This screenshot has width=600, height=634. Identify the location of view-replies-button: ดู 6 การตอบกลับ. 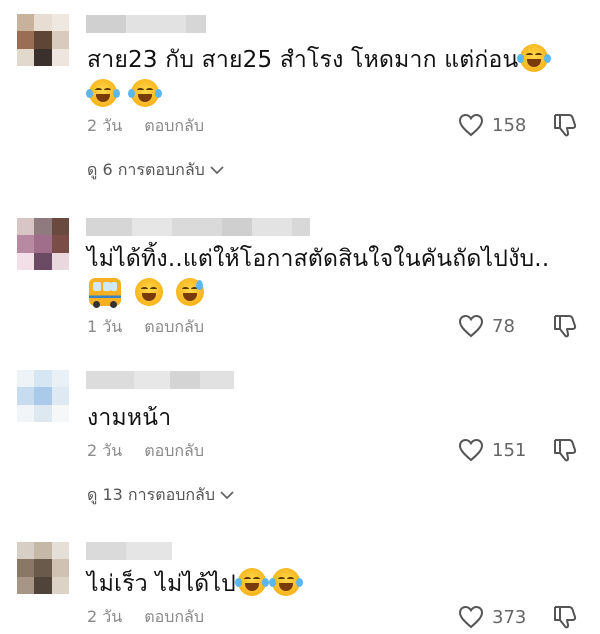
(156, 170).